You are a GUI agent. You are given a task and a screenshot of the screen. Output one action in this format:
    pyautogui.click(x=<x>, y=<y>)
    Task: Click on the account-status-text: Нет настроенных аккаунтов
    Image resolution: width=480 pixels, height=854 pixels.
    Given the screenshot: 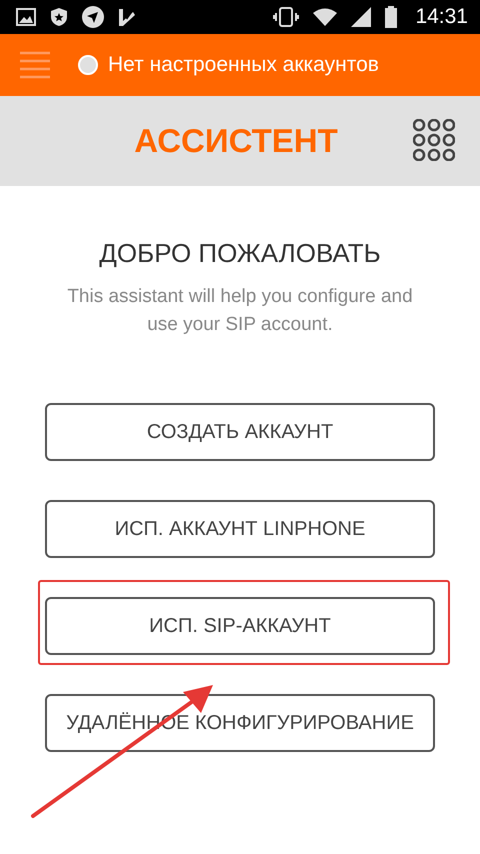 What is the action you would take?
    pyautogui.click(x=243, y=65)
    